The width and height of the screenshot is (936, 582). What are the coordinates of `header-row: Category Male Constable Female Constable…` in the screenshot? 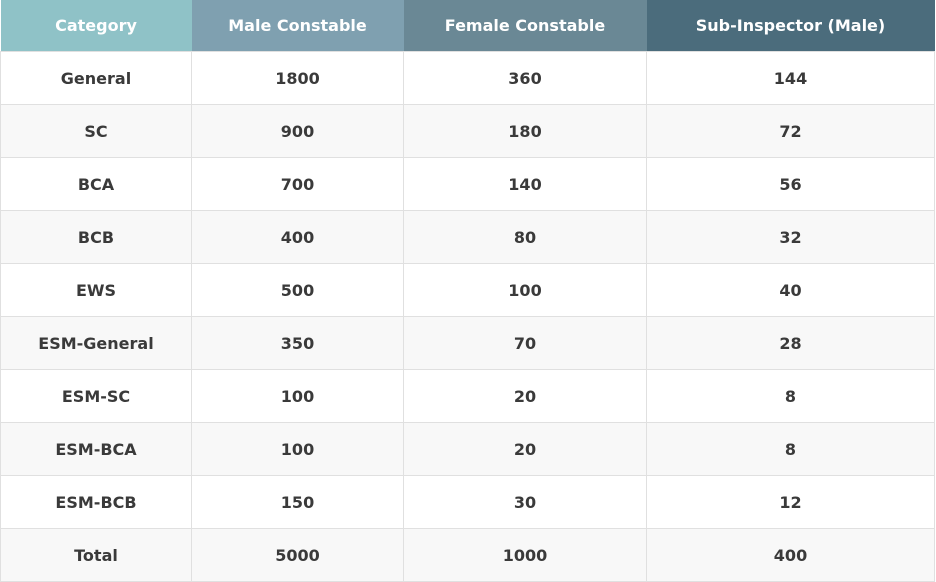 It's located at (467, 26).